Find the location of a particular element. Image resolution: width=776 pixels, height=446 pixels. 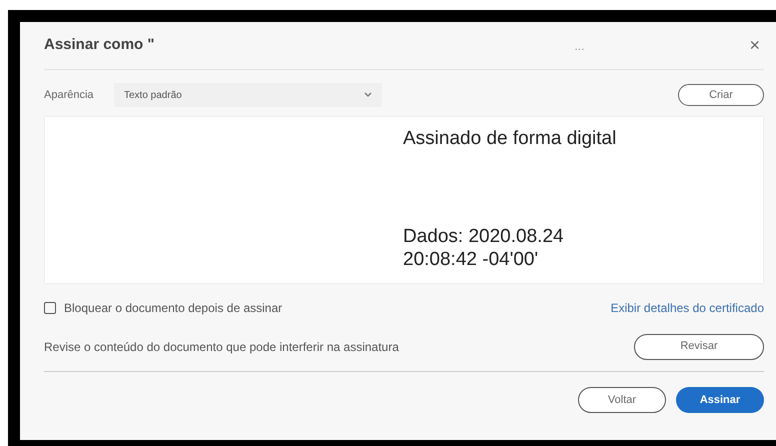

sign-button: Assinar is located at coordinates (720, 400).